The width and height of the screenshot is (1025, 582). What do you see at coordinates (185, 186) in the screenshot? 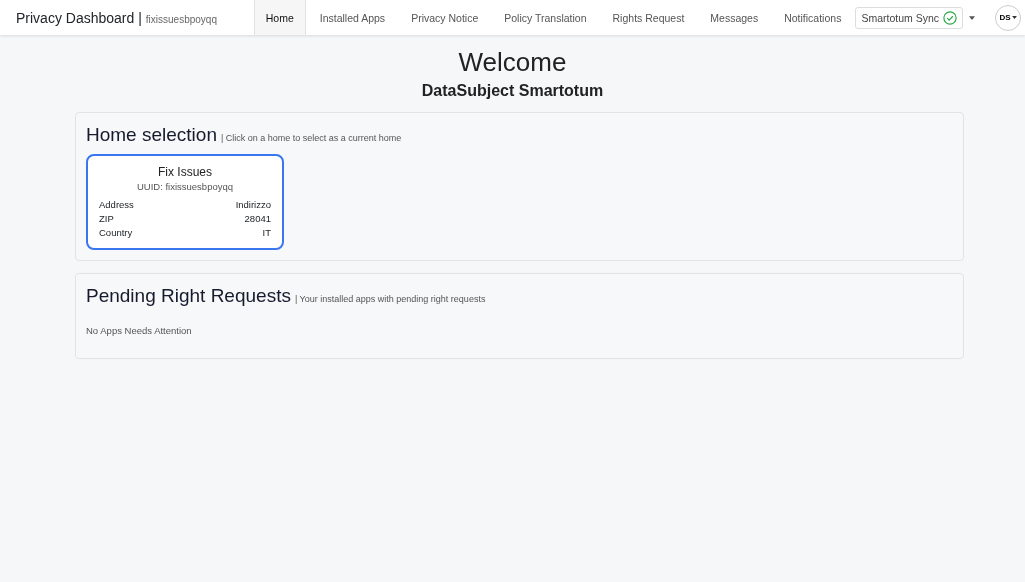
I see `home-uuid: UUID: fixissuesbpoyqq` at bounding box center [185, 186].